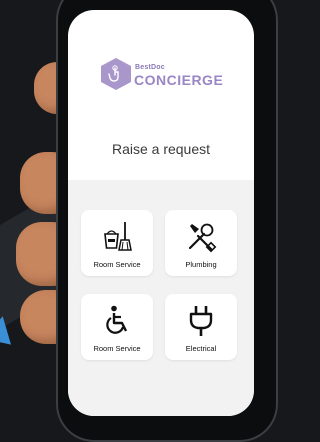  Describe the element at coordinates (8, 329) in the screenshot. I see `background-accent-shape` at that location.